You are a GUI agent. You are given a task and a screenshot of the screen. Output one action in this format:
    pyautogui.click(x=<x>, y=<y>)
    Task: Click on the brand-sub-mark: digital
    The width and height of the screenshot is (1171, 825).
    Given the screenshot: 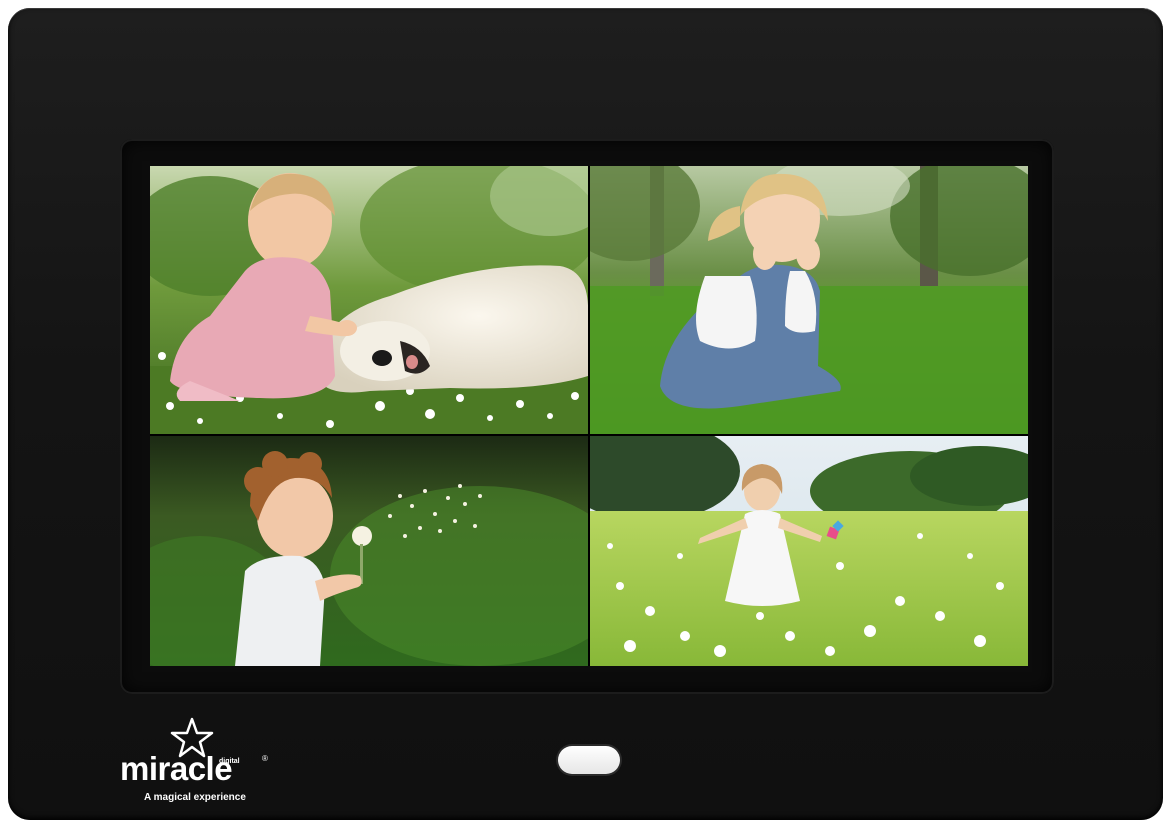 What is the action you would take?
    pyautogui.click(x=229, y=761)
    